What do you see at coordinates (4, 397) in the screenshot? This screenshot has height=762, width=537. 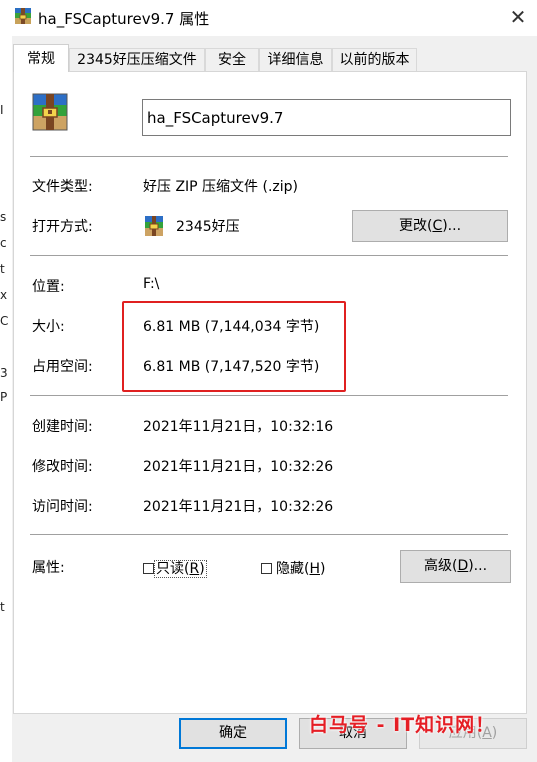 I see `bg-char: P` at bounding box center [4, 397].